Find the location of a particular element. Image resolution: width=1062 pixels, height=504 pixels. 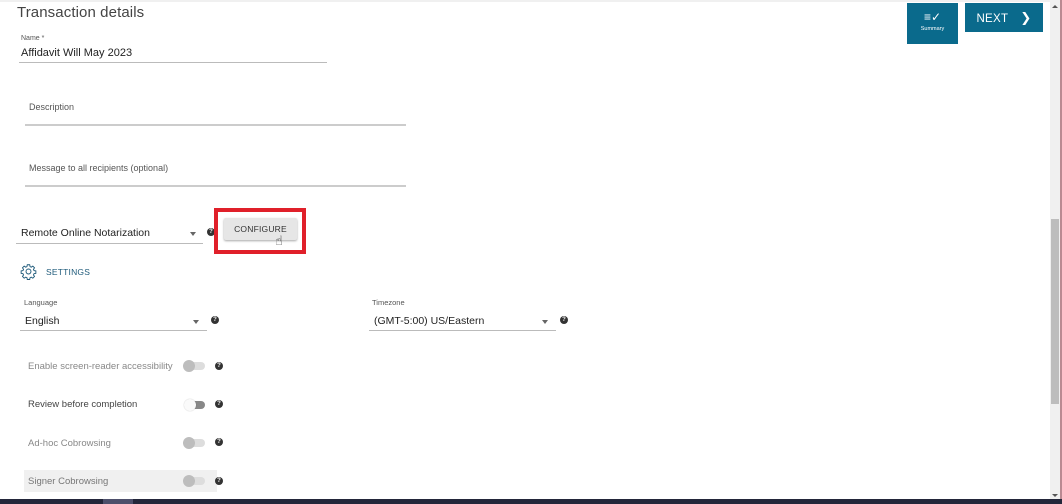

settings-label: SETTINGS is located at coordinates (68, 271).